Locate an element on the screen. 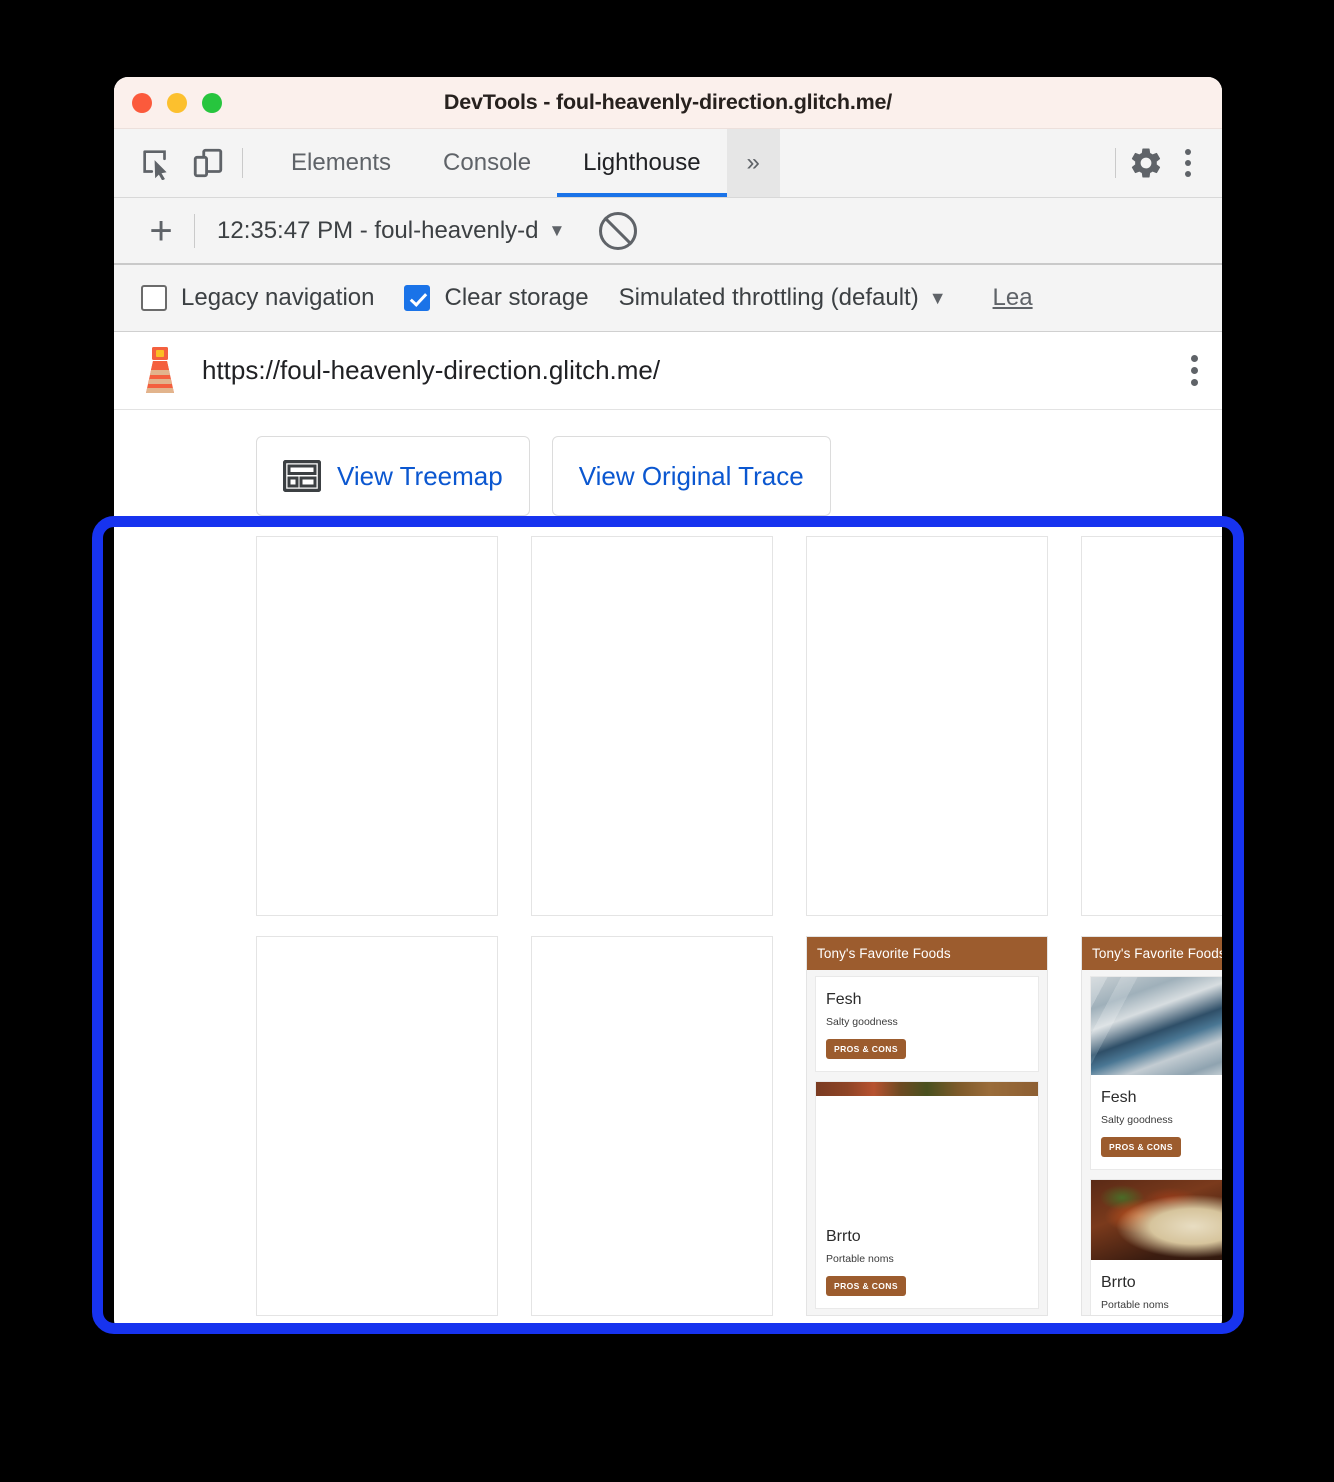 The width and height of the screenshot is (1334, 1482). more-tabs-button: » is located at coordinates (753, 163).